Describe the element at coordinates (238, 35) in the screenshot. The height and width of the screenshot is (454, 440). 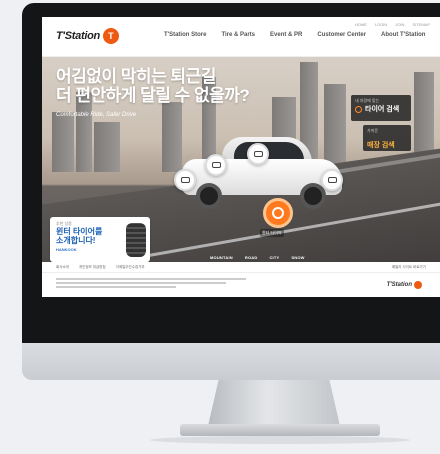
I see `nav-item-tire-parts: Tire & Parts` at that location.